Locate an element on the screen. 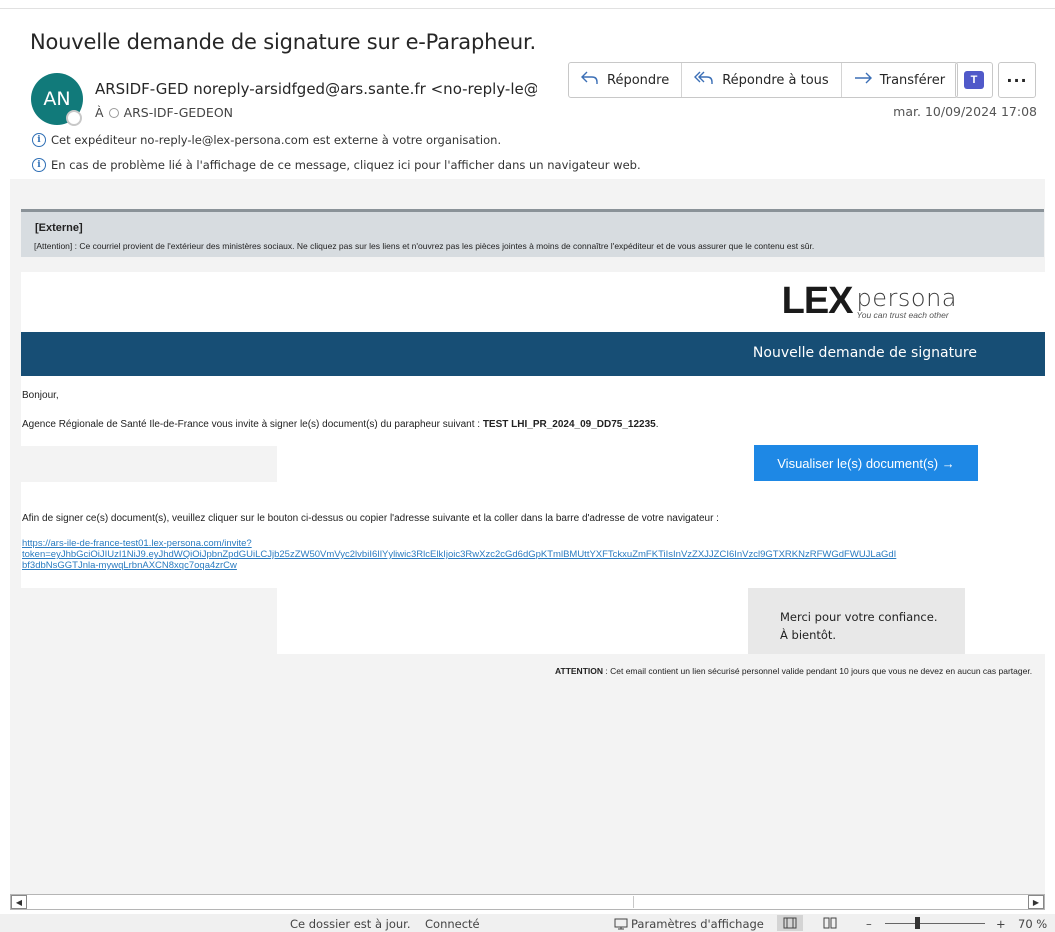  to-label: À is located at coordinates (99, 112).